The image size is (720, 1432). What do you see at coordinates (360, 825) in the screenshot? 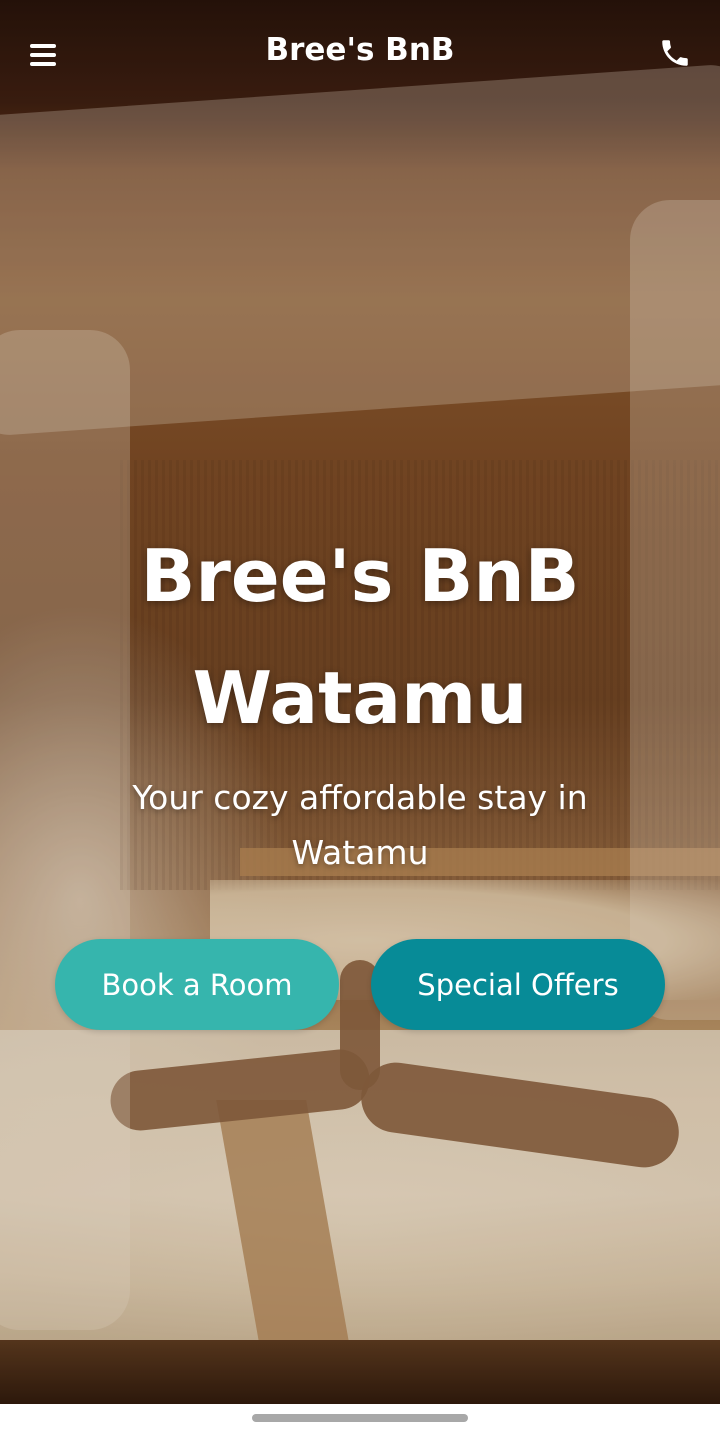
I see `hero-subtitle: Your cozy affordable stay in Watamu` at bounding box center [360, 825].